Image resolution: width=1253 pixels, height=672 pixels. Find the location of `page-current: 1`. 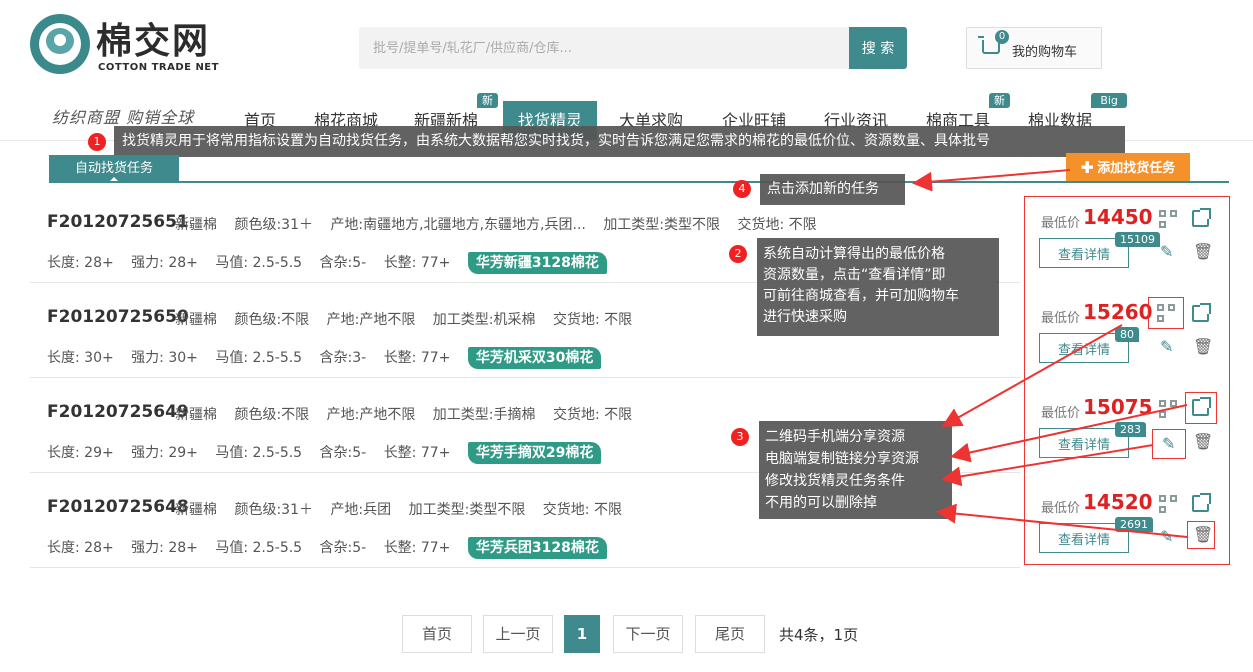

page-current: 1 is located at coordinates (582, 634).